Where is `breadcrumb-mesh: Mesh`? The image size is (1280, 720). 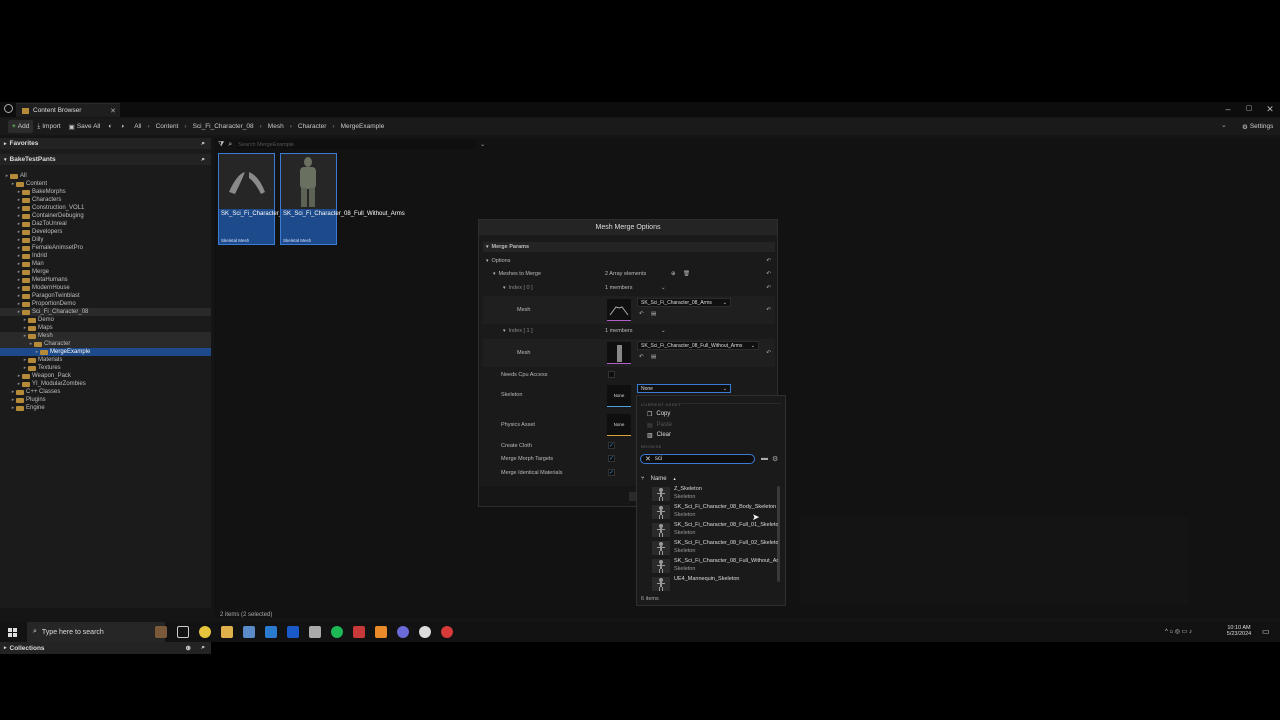
breadcrumb-mesh: Mesh is located at coordinates (276, 126).